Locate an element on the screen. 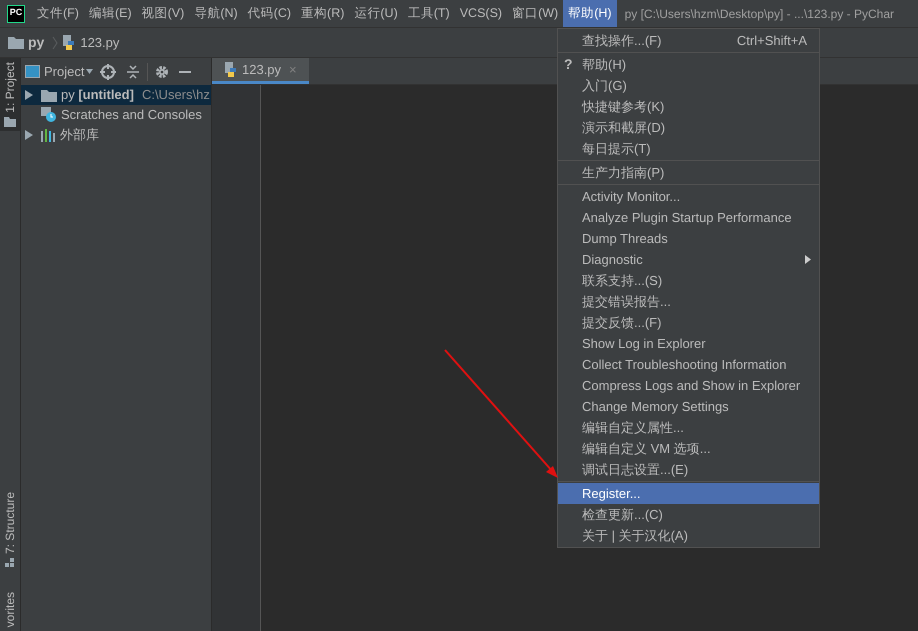 This screenshot has height=631, width=918. menu-item: 窗口(W) is located at coordinates (535, 13).